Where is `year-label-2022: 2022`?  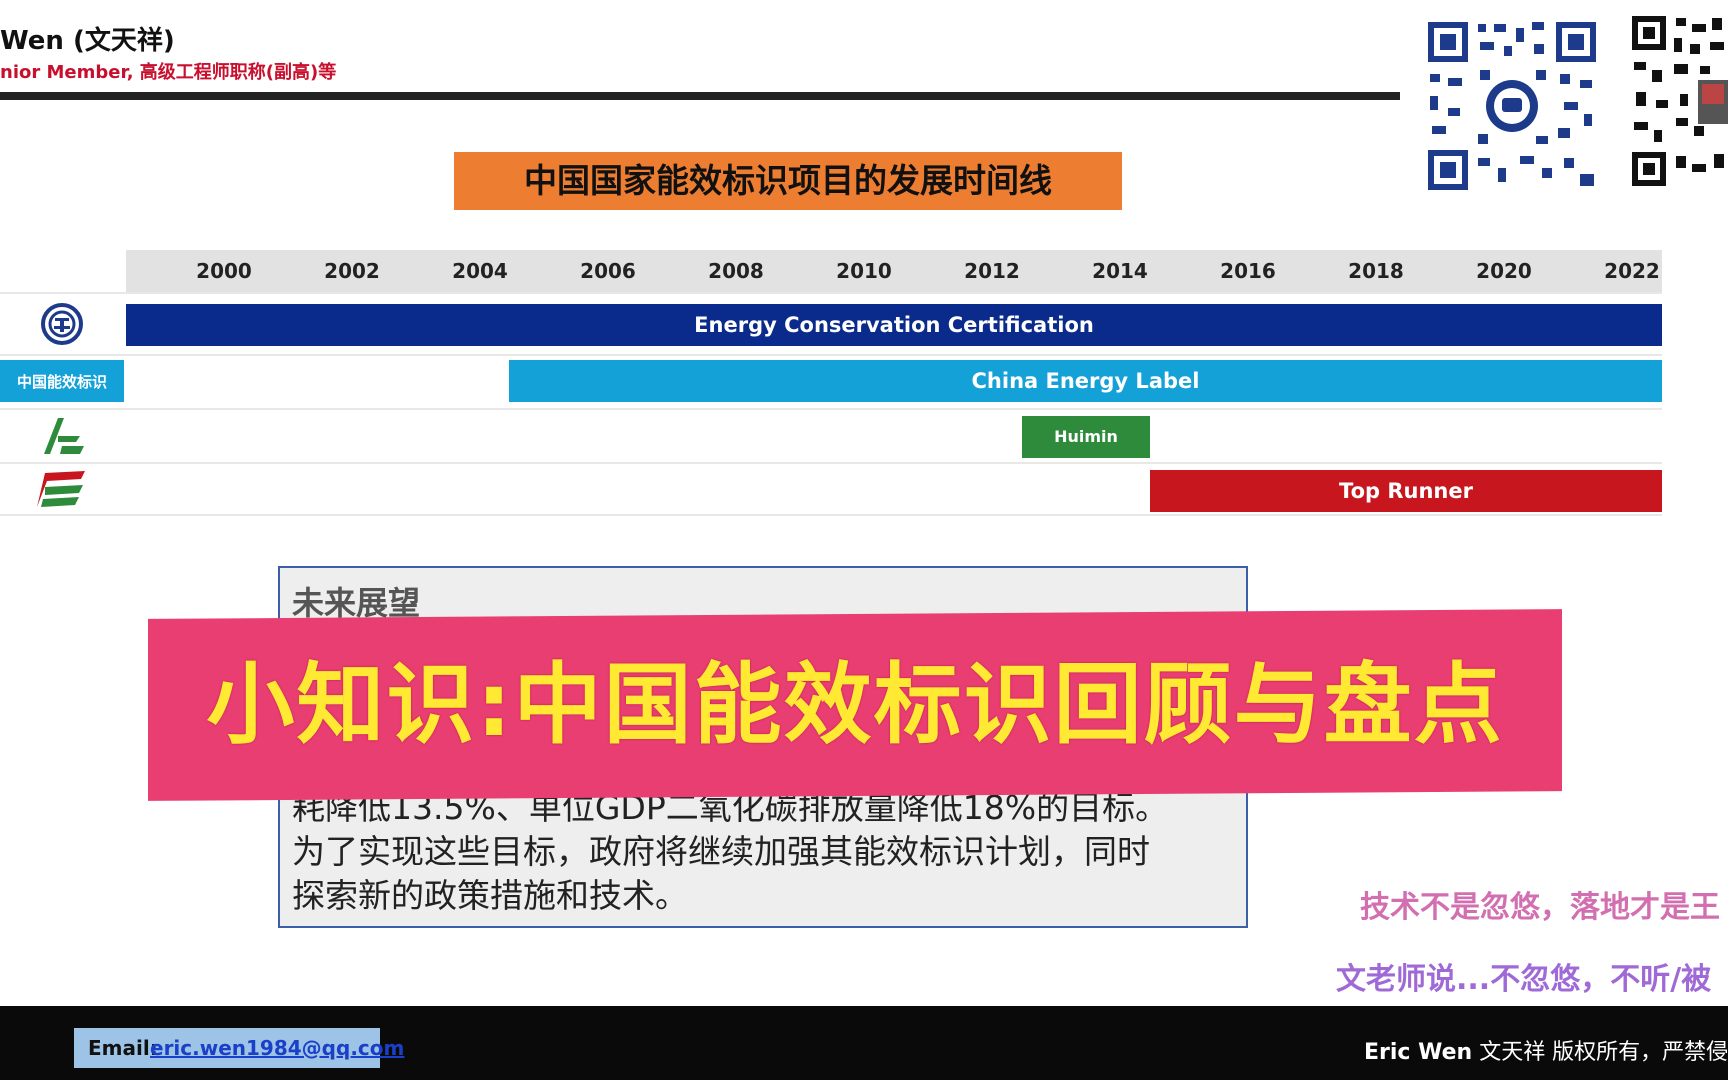 year-label-2022: 2022 is located at coordinates (1632, 271).